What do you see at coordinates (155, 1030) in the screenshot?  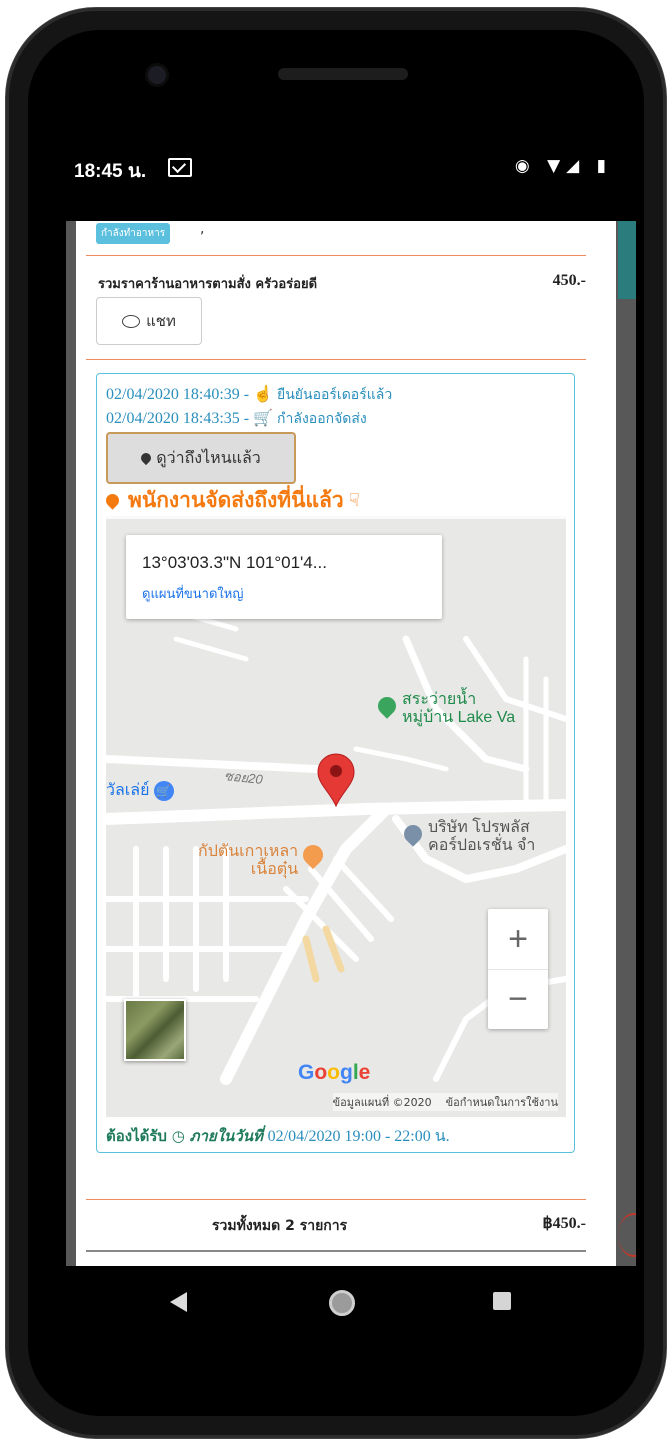 I see `satellite-toggle-button` at bounding box center [155, 1030].